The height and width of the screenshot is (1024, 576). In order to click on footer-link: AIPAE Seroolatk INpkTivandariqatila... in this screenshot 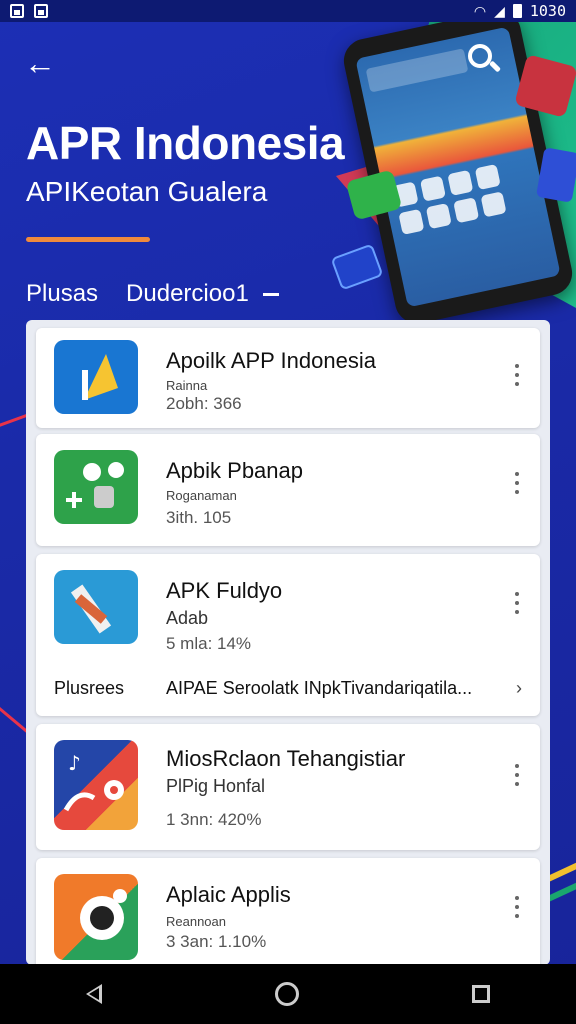, I will do `click(341, 688)`.